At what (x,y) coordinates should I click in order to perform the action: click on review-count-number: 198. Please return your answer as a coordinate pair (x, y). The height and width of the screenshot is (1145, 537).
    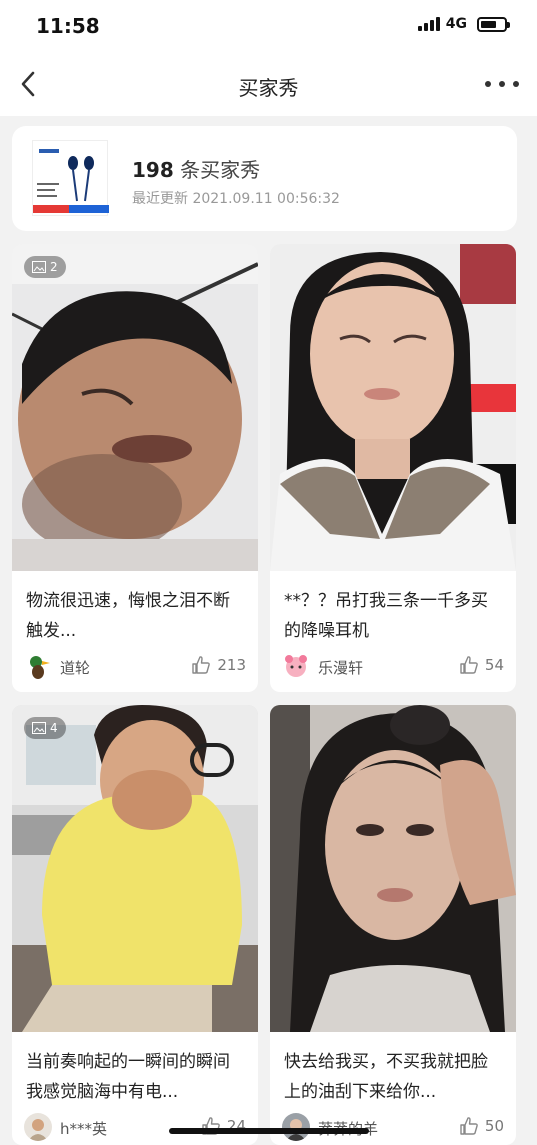
    Looking at the image, I should click on (153, 170).